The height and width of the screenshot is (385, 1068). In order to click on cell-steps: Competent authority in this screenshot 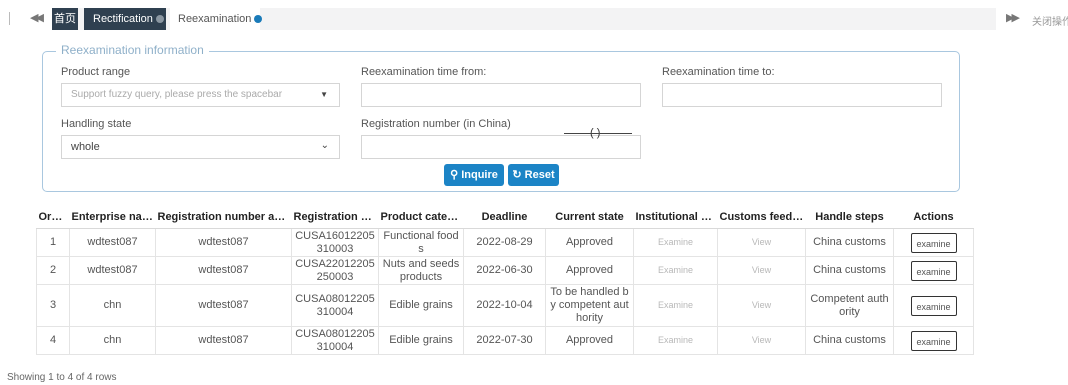, I will do `click(849, 305)`.